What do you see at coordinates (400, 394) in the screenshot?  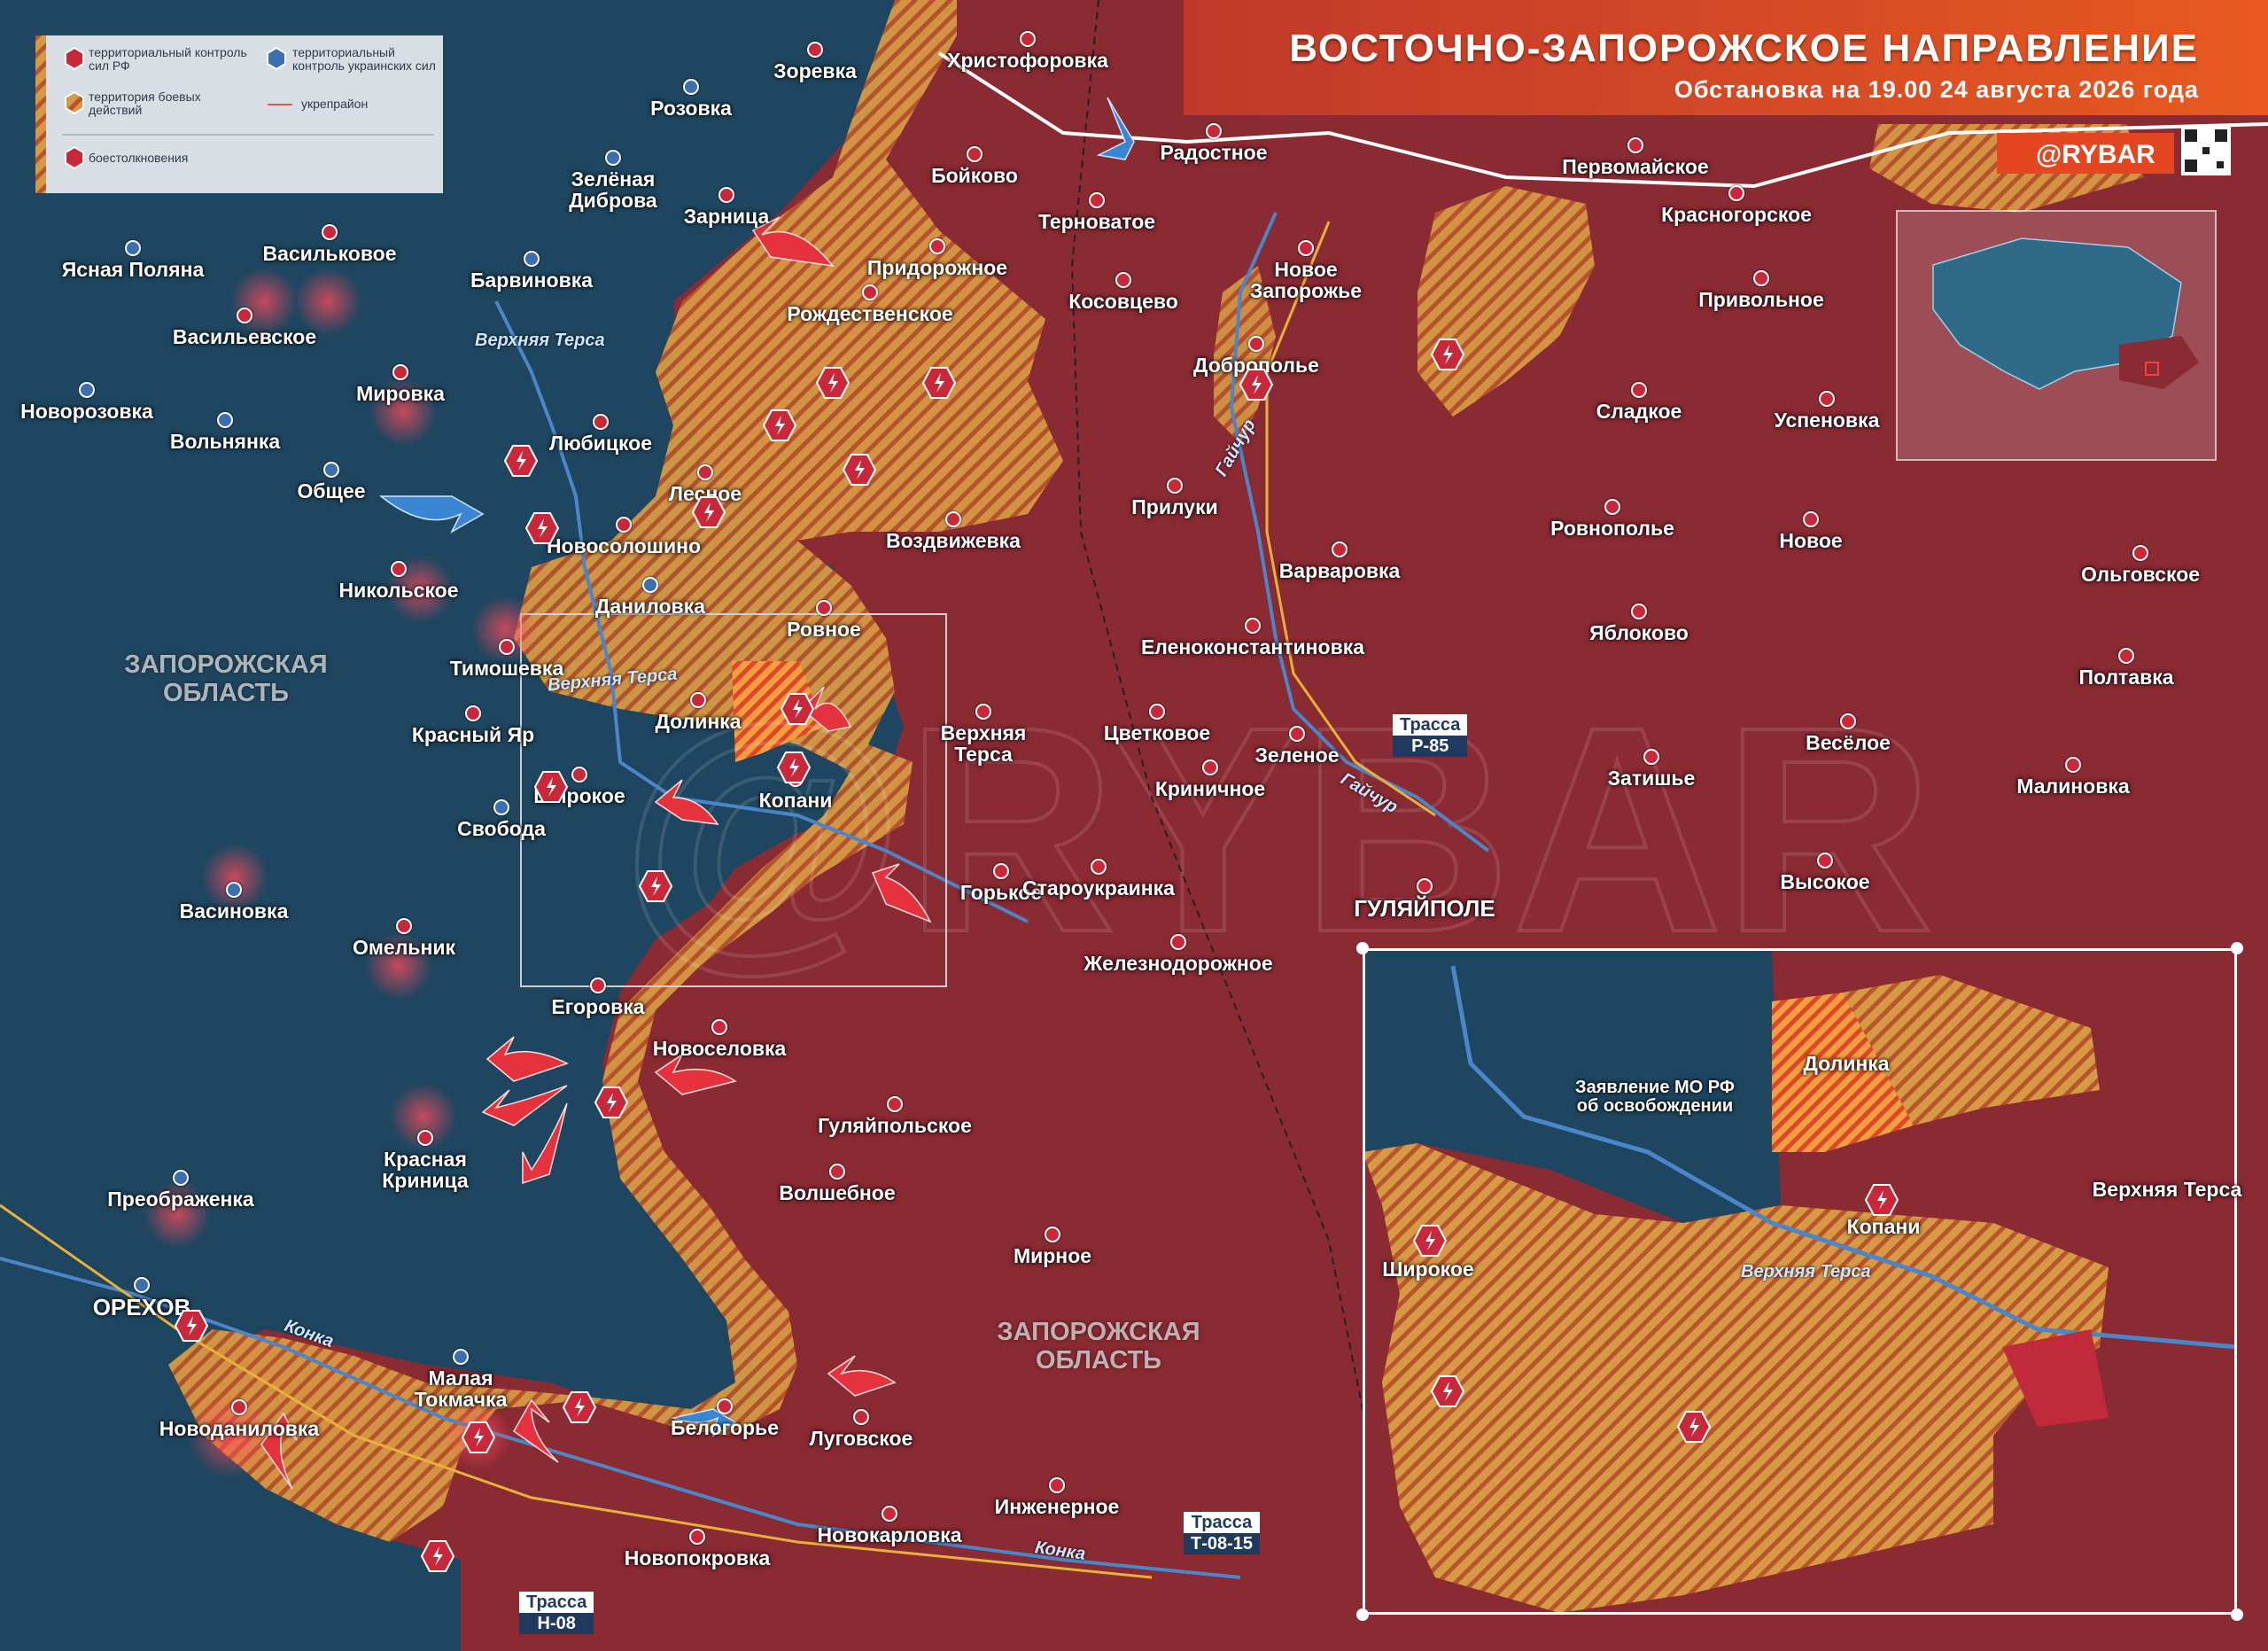 I see `settlement-label: Мировка` at bounding box center [400, 394].